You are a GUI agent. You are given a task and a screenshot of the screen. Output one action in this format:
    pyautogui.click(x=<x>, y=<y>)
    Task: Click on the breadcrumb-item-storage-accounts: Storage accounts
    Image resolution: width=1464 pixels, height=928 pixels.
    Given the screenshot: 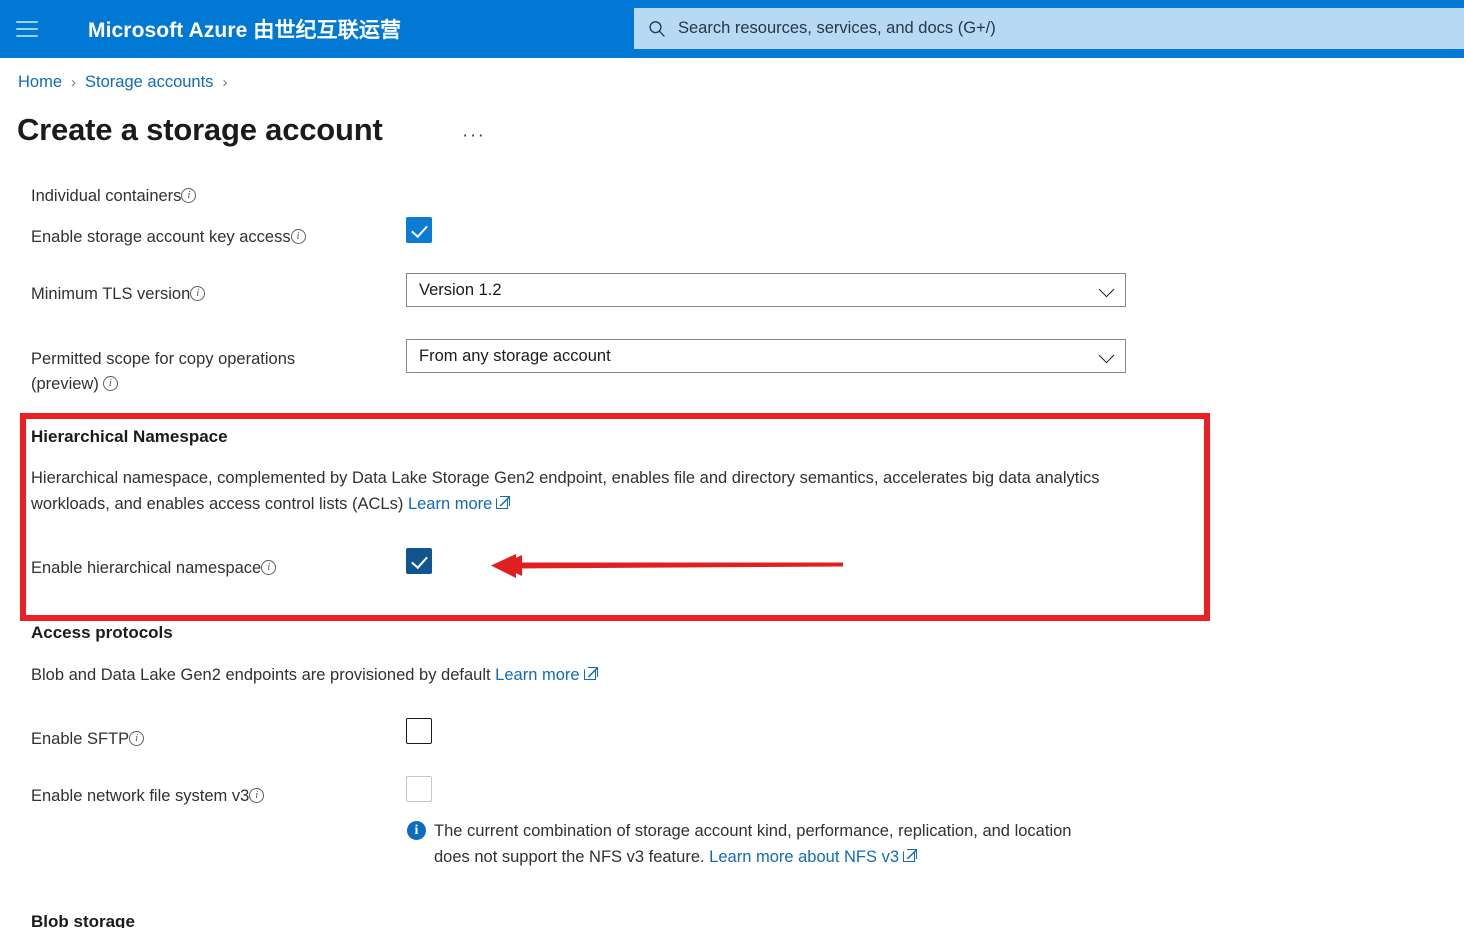 What is the action you would take?
    pyautogui.click(x=149, y=82)
    